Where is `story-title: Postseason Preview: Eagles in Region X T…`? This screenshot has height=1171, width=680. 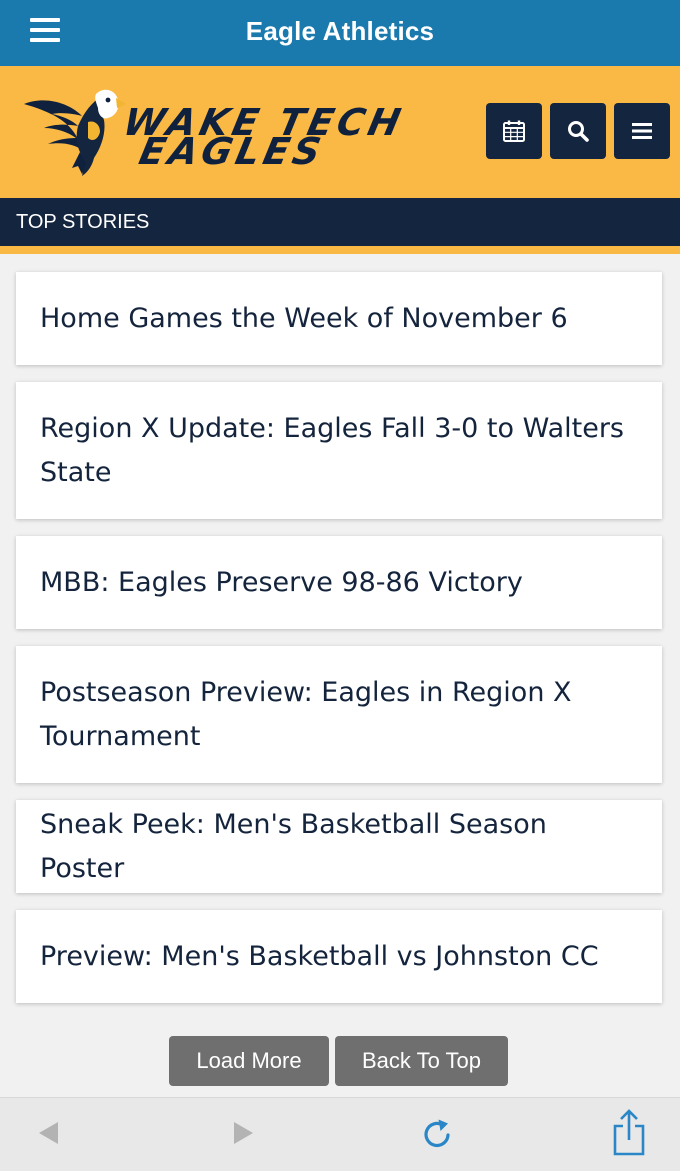 story-title: Postseason Preview: Eagles in Region X T… is located at coordinates (306, 714).